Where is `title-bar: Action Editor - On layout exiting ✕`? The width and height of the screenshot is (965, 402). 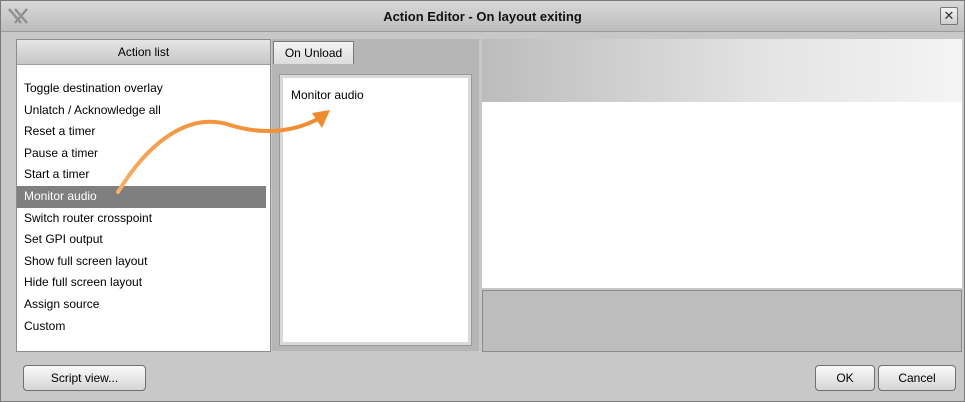 title-bar: Action Editor - On layout exiting ✕ is located at coordinates (482, 16).